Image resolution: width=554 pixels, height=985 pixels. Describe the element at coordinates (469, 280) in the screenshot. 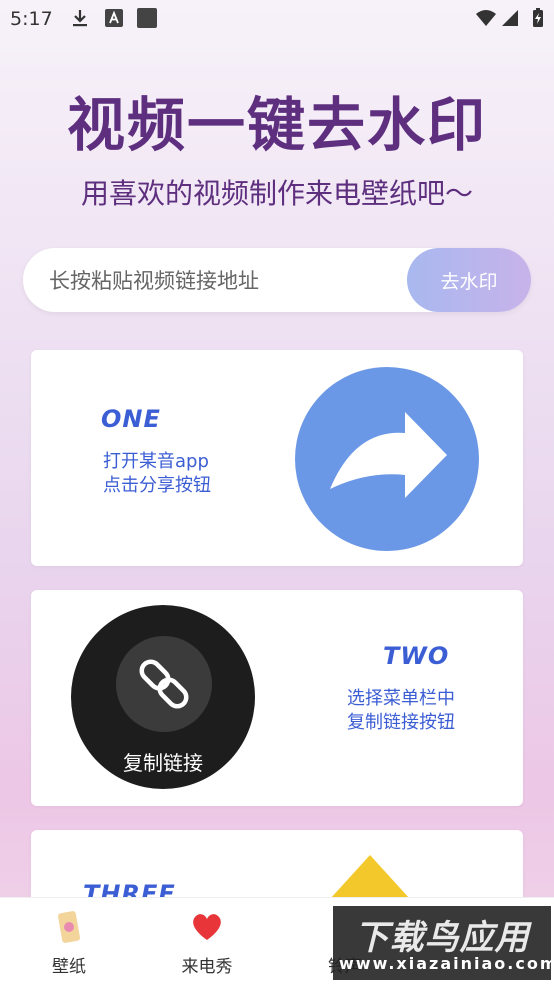

I see `remove-watermark-button: 去水印` at that location.